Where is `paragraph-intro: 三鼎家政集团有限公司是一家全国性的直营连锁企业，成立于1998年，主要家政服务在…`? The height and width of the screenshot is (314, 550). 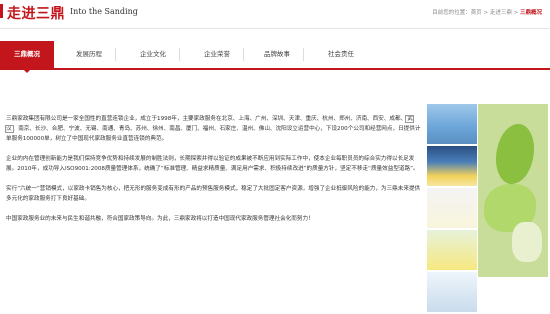
paragraph-intro: 三鼎家政集团有限公司是一家全国性的直营连锁企业，成立于1998年，主要家政服务在… is located at coordinates (213, 129).